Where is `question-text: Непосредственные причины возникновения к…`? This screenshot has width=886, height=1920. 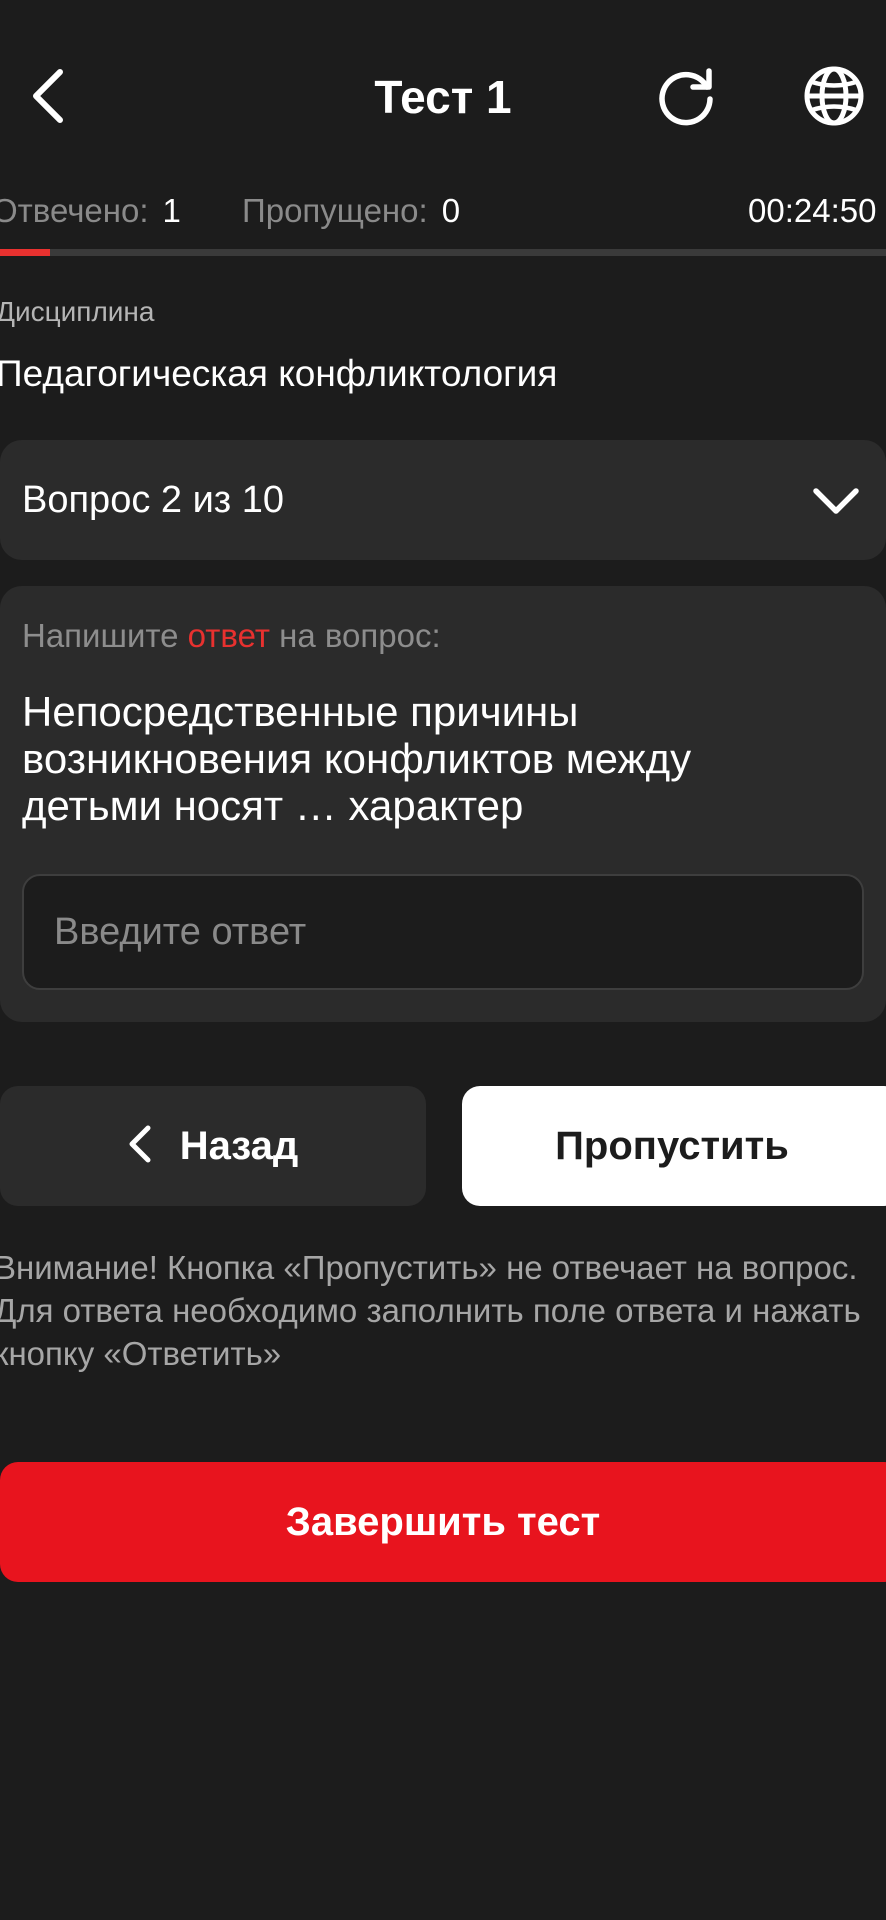
question-text: Непосредственные причины возникновения к… is located at coordinates (357, 758).